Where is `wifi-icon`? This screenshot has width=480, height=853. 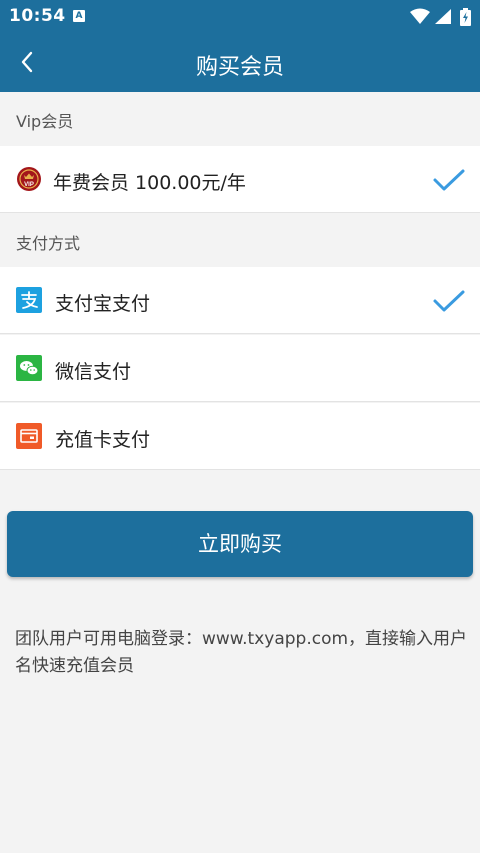 wifi-icon is located at coordinates (420, 16).